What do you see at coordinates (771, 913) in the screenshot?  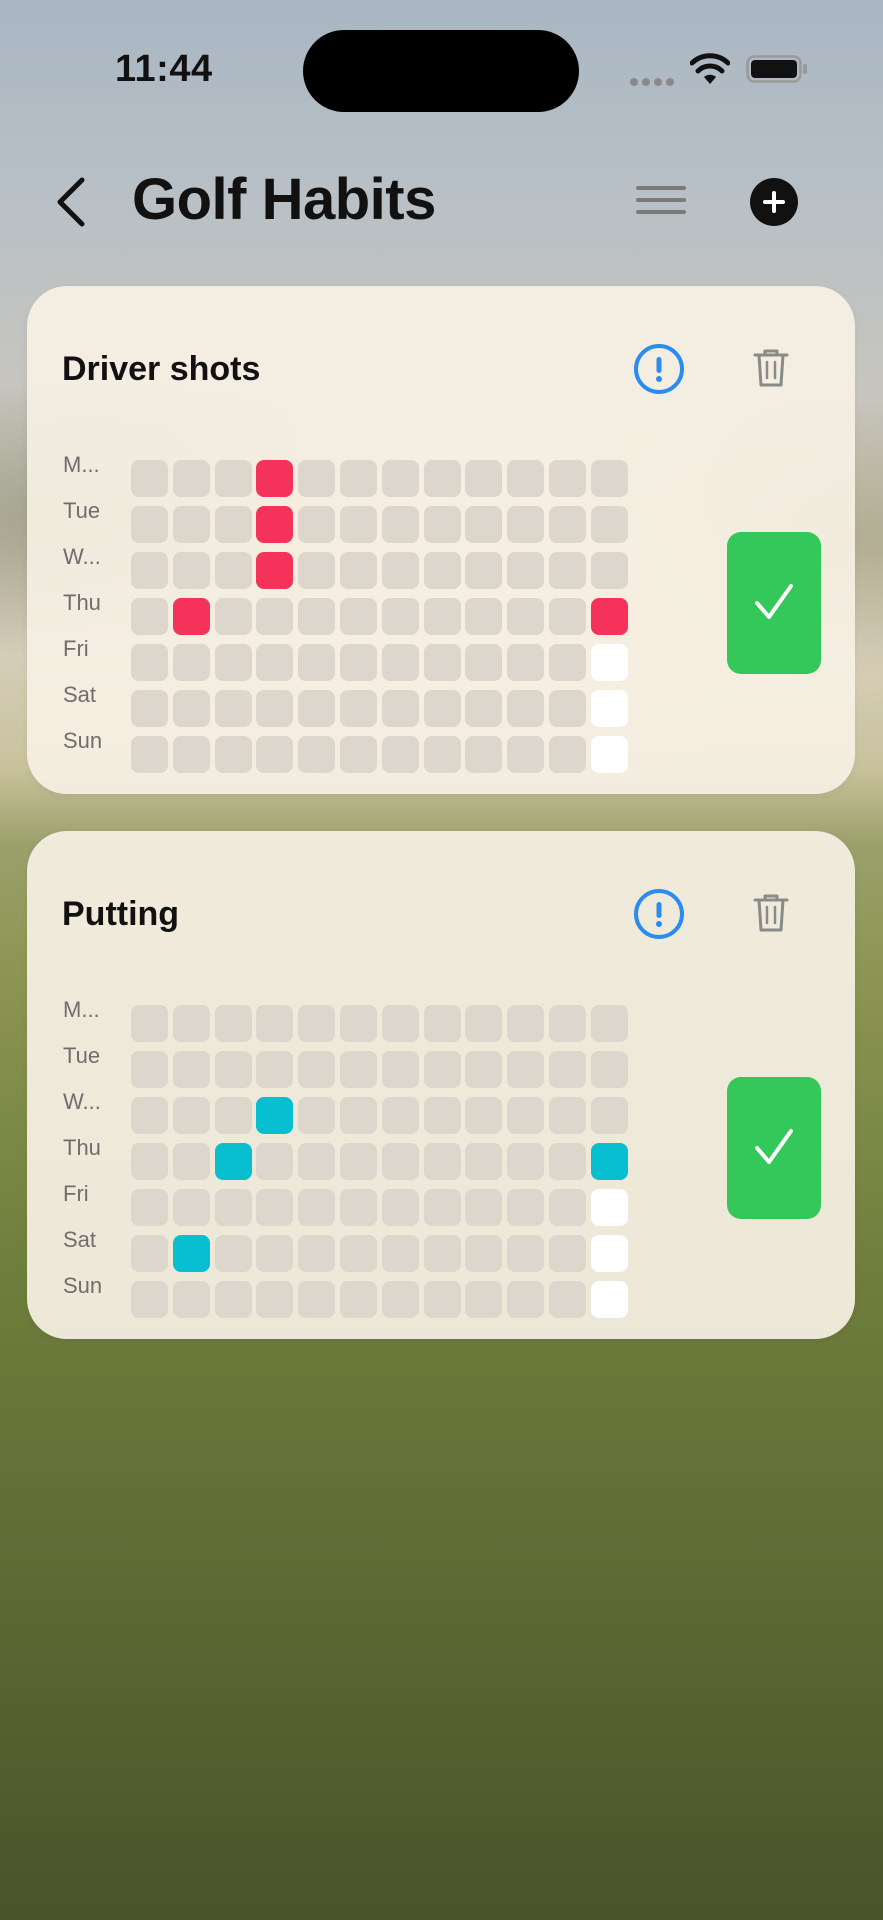 I see `delete-button` at bounding box center [771, 913].